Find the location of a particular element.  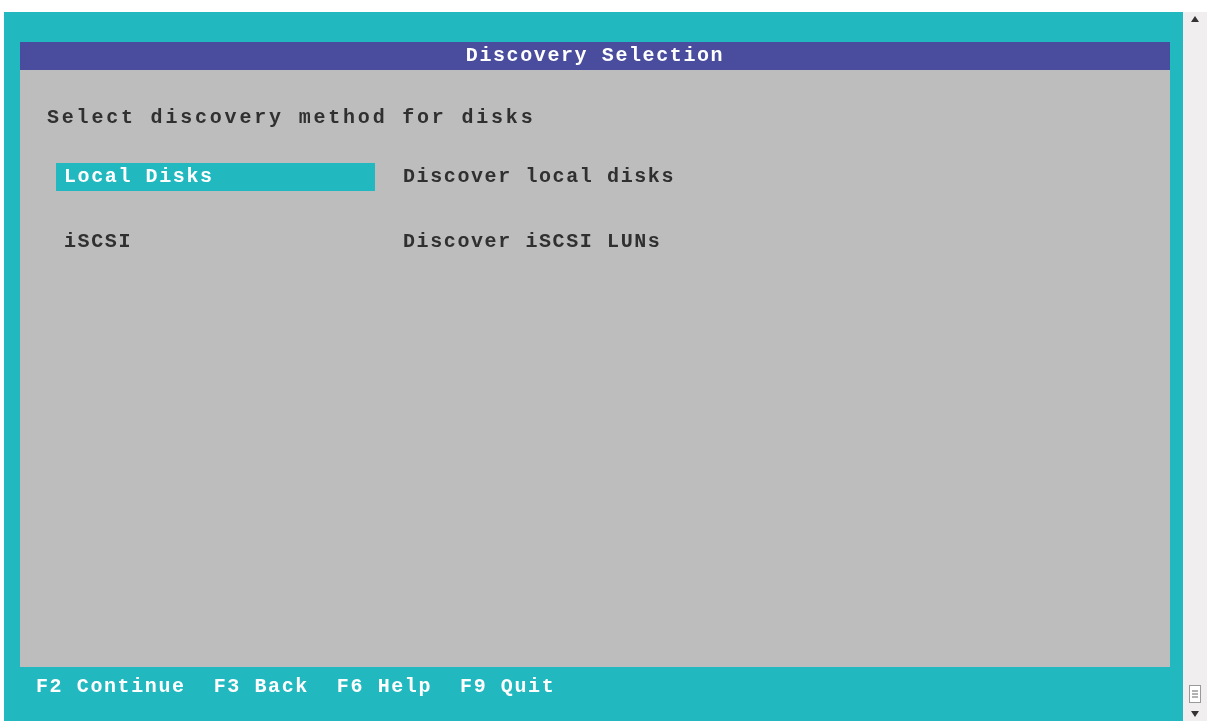

dialog-title: Discovery Selection is located at coordinates (595, 56).